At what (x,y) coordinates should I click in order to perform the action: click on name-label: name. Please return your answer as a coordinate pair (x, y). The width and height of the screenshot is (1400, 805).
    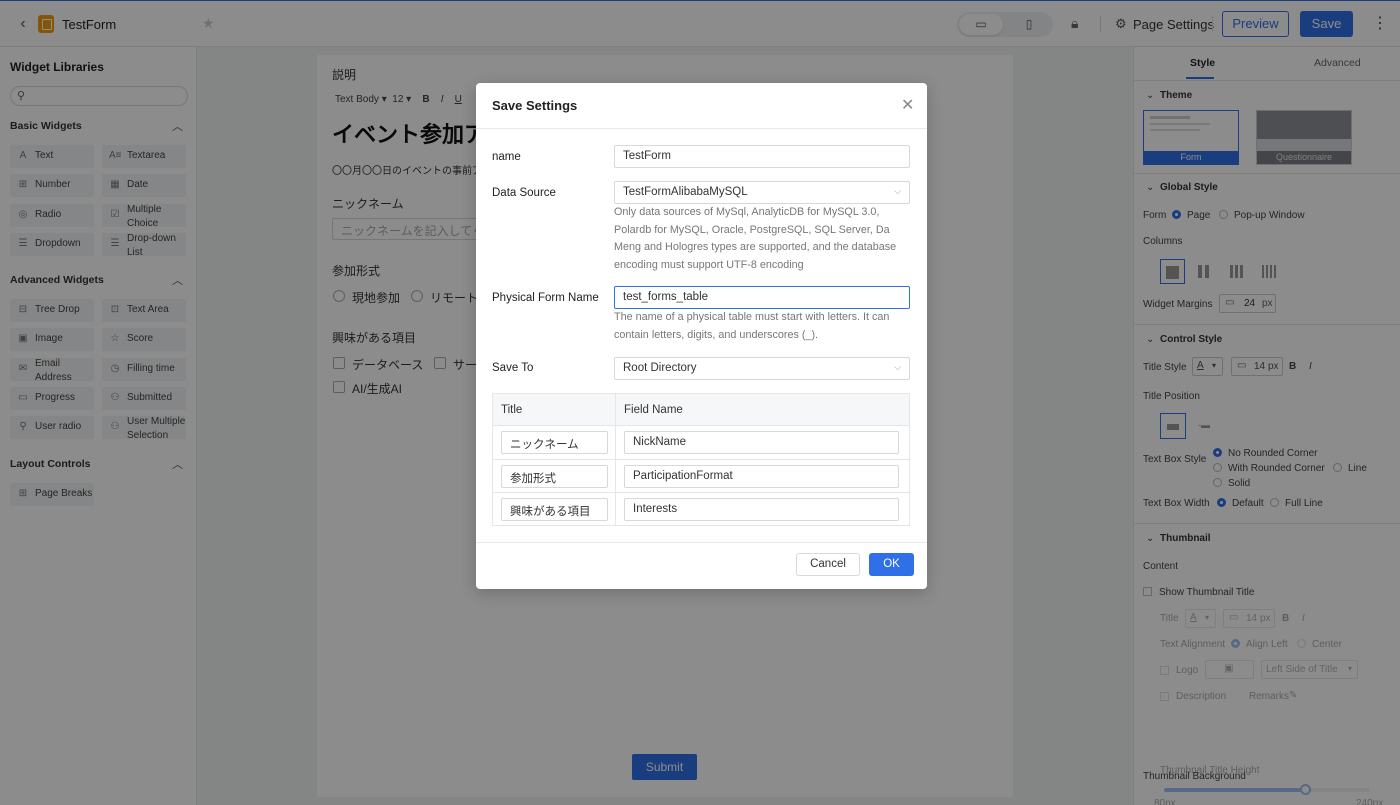
    Looking at the image, I should click on (506, 157).